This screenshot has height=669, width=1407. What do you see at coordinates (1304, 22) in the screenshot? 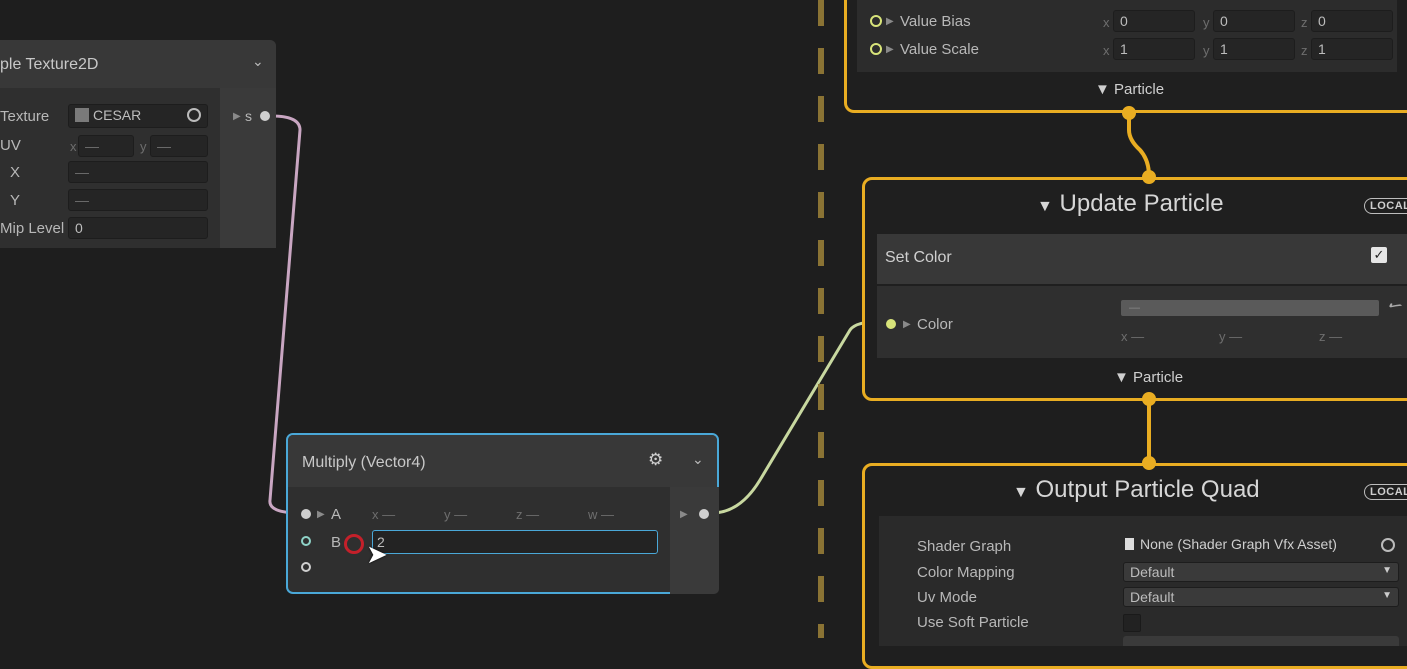
I see `bias-z-axis: z` at bounding box center [1304, 22].